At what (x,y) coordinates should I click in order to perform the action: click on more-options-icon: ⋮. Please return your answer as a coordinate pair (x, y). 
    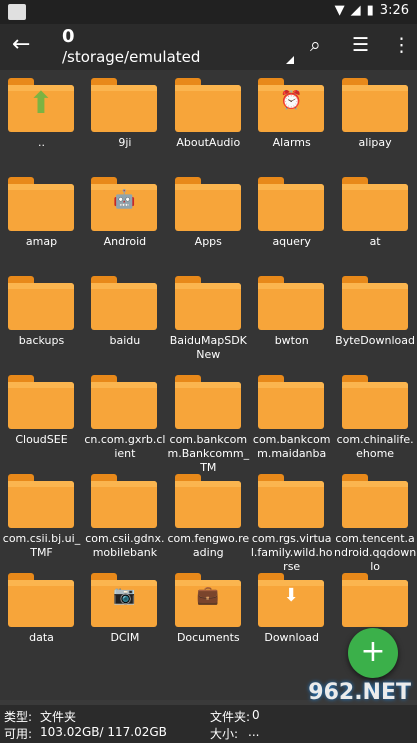
    Looking at the image, I should click on (401, 45).